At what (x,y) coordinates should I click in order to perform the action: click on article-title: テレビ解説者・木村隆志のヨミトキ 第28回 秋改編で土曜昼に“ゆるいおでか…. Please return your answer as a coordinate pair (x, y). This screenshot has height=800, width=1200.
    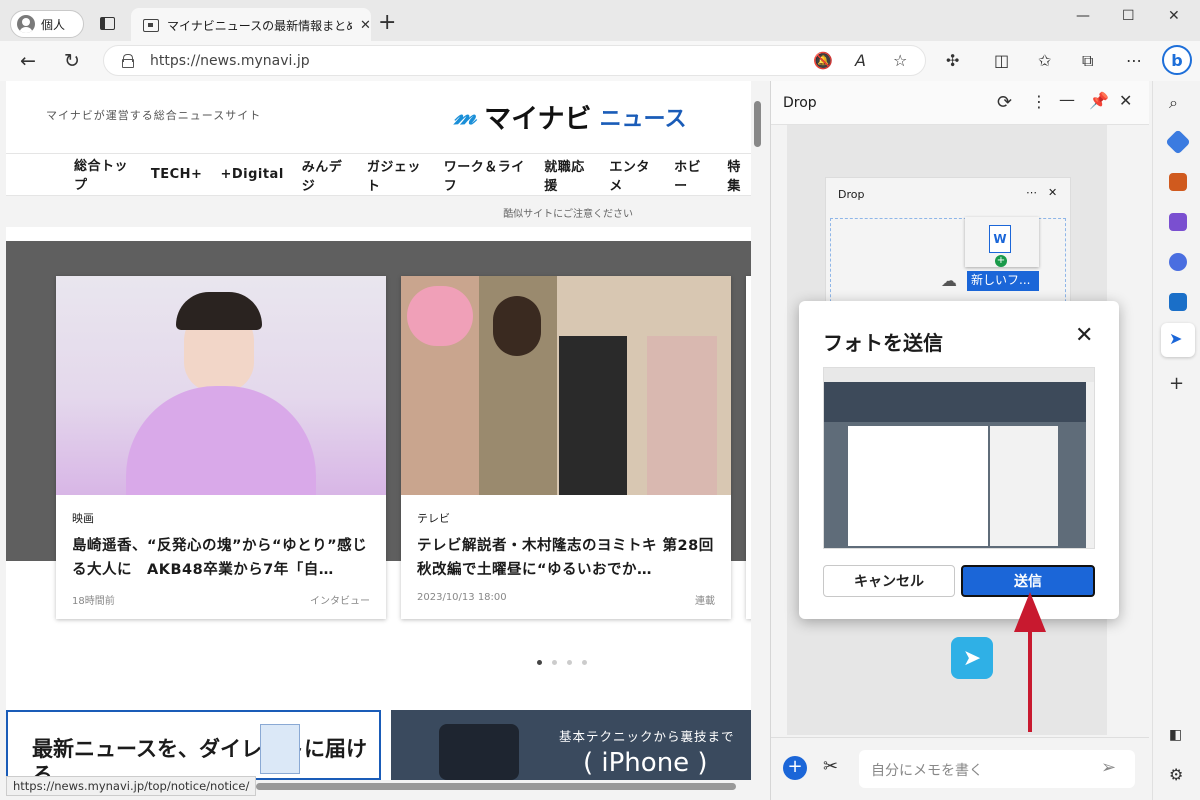
    Looking at the image, I should click on (568, 558).